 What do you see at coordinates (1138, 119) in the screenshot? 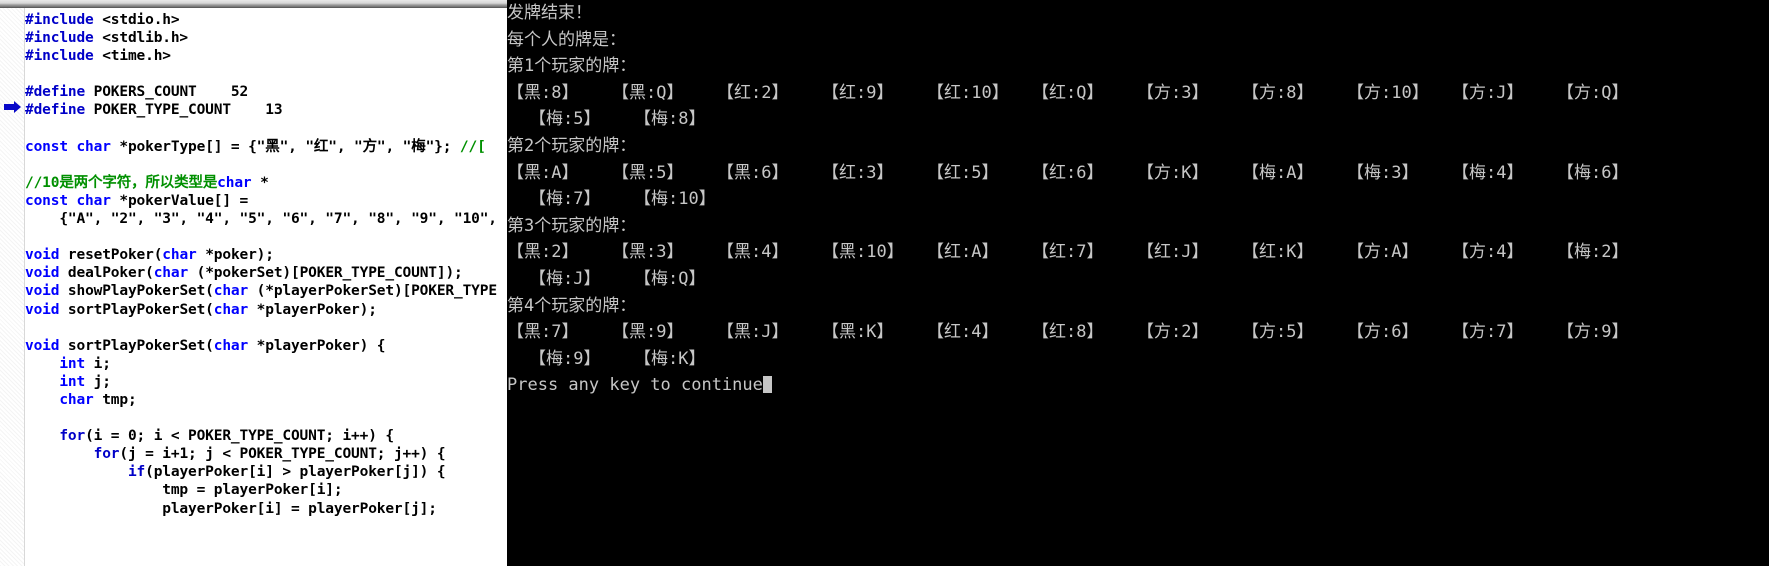
I see `player-cards-row: 【梅:5】 【梅:8】` at bounding box center [1138, 119].